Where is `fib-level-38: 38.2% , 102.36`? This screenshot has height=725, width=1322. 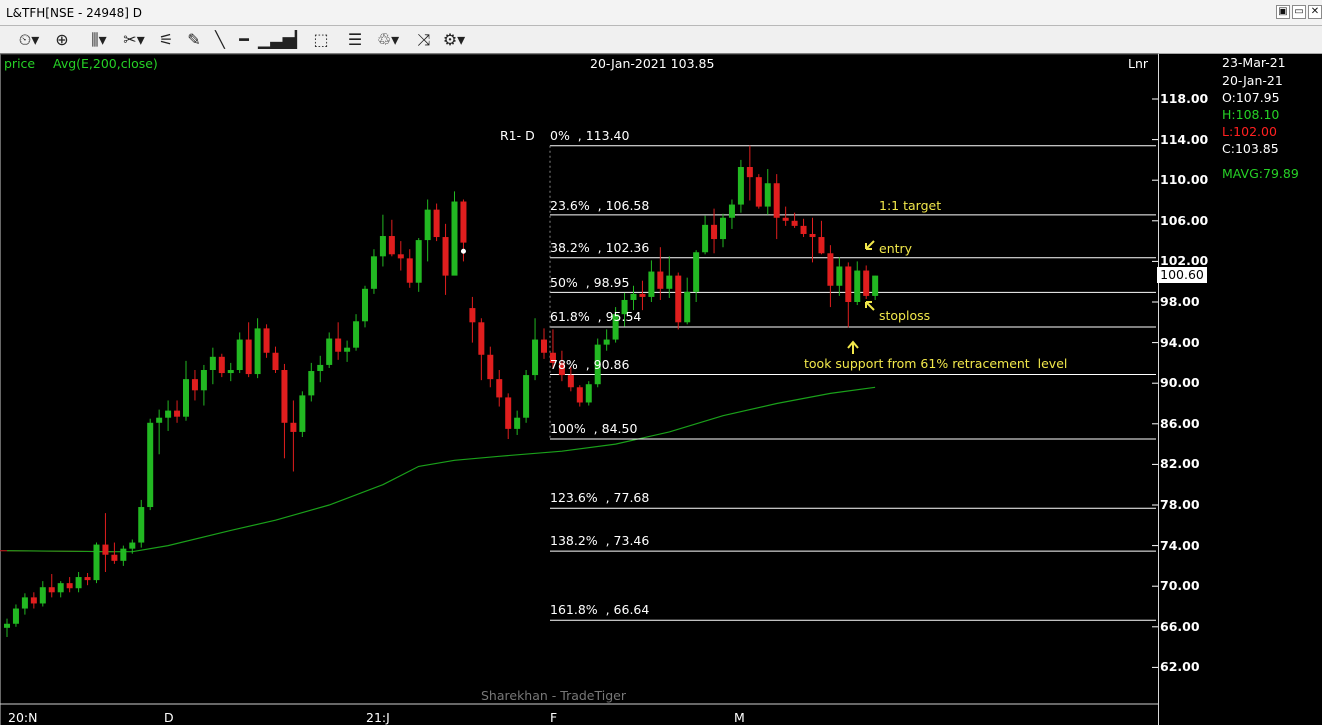
fib-level-38: 38.2% , 102.36 is located at coordinates (600, 247).